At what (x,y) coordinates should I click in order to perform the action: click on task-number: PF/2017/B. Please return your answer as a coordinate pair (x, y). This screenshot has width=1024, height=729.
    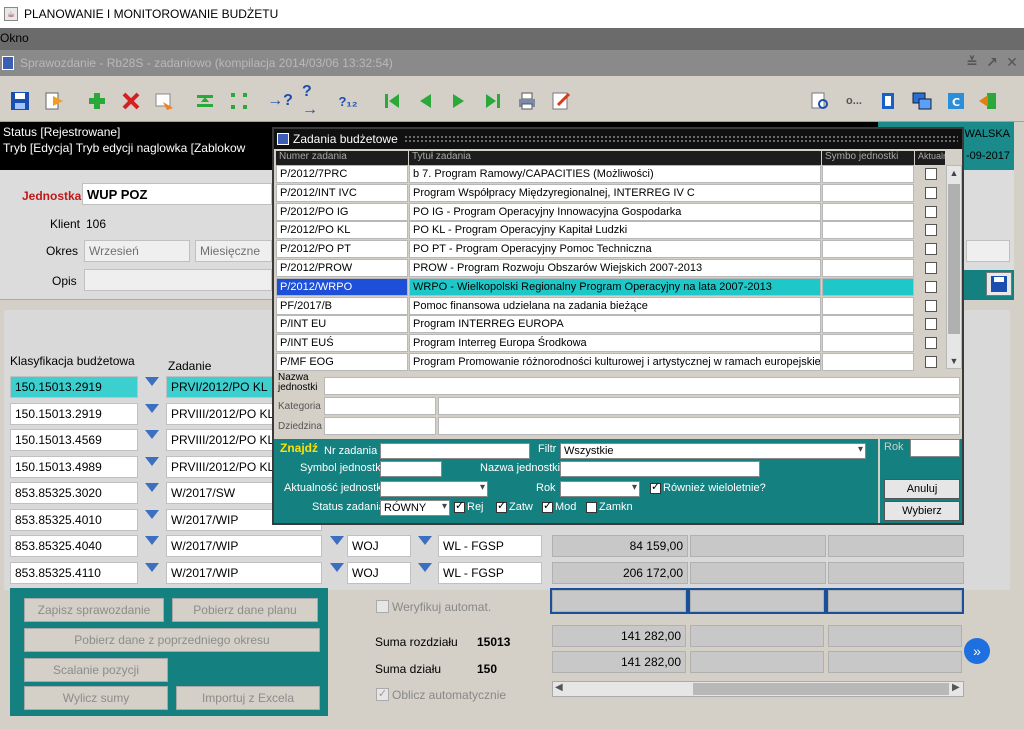
    Looking at the image, I should click on (342, 305).